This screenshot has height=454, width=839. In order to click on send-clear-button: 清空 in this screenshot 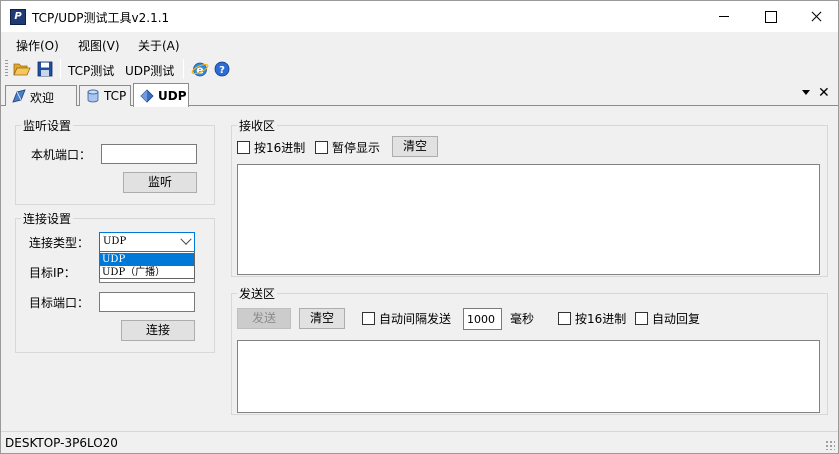, I will do `click(322, 318)`.